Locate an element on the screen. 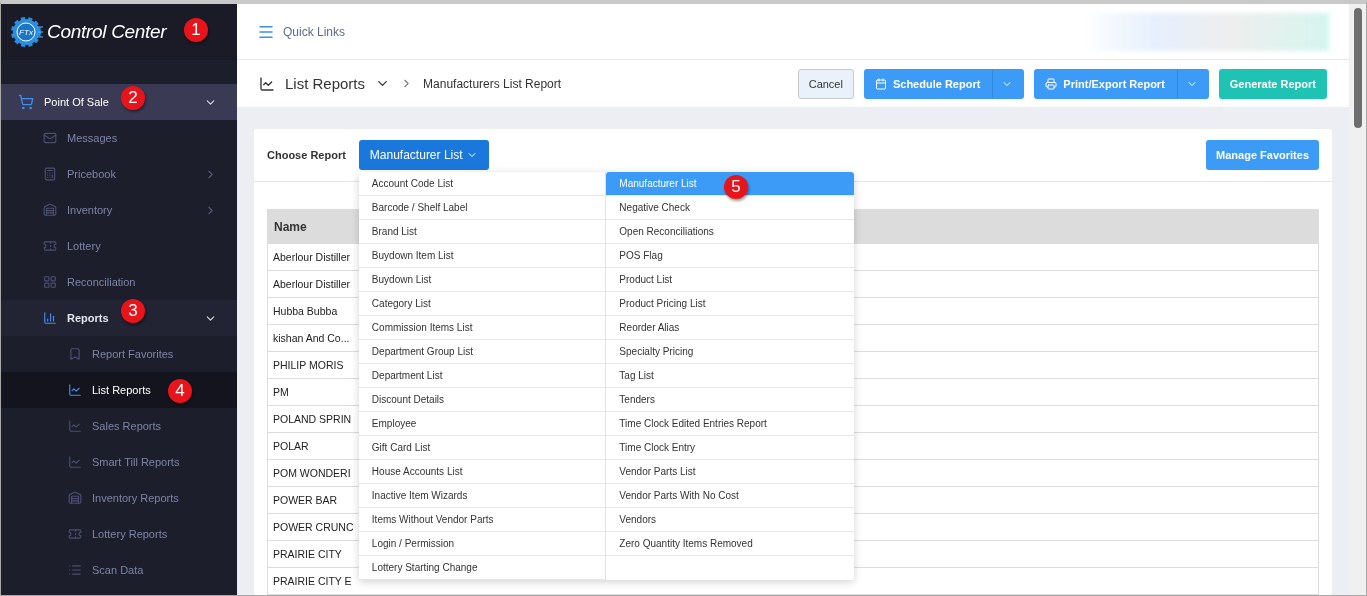 This screenshot has height=596, width=1367. sidebar-item: Report Favorites is located at coordinates (119, 354).